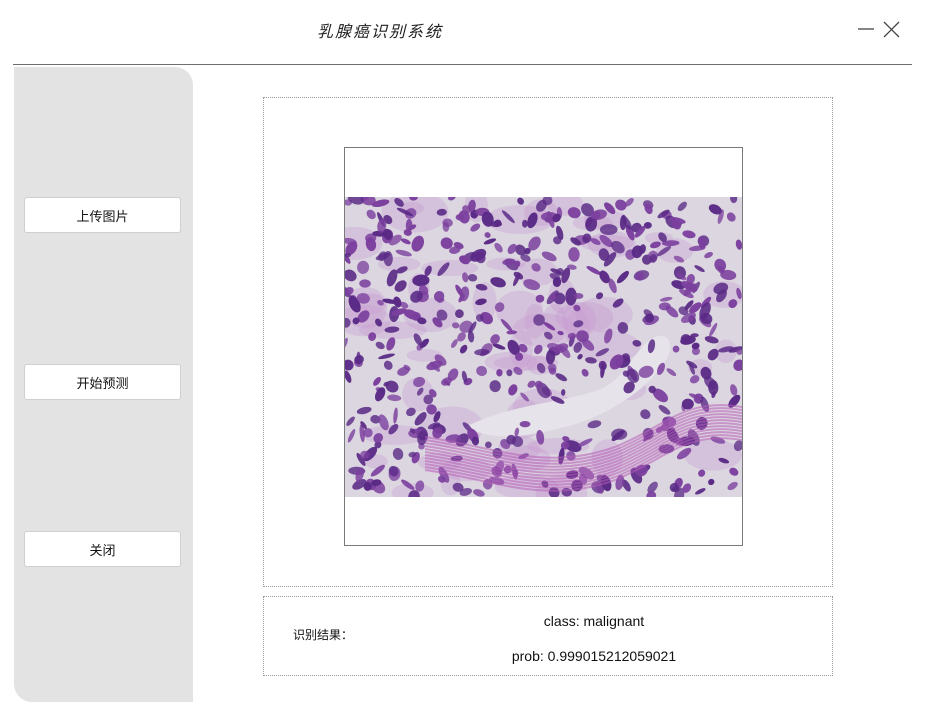 This screenshot has height=716, width=927. Describe the element at coordinates (594, 656) in the screenshot. I see `result-prob-text: prob: 0.999015212059021` at that location.